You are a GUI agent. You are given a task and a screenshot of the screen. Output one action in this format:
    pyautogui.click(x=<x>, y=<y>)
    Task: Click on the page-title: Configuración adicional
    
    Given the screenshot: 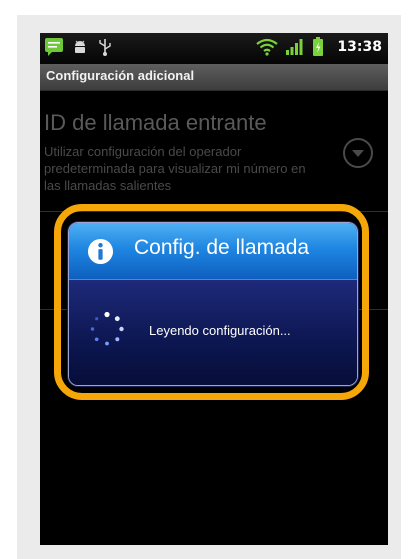 What is the action you would take?
    pyautogui.click(x=120, y=75)
    